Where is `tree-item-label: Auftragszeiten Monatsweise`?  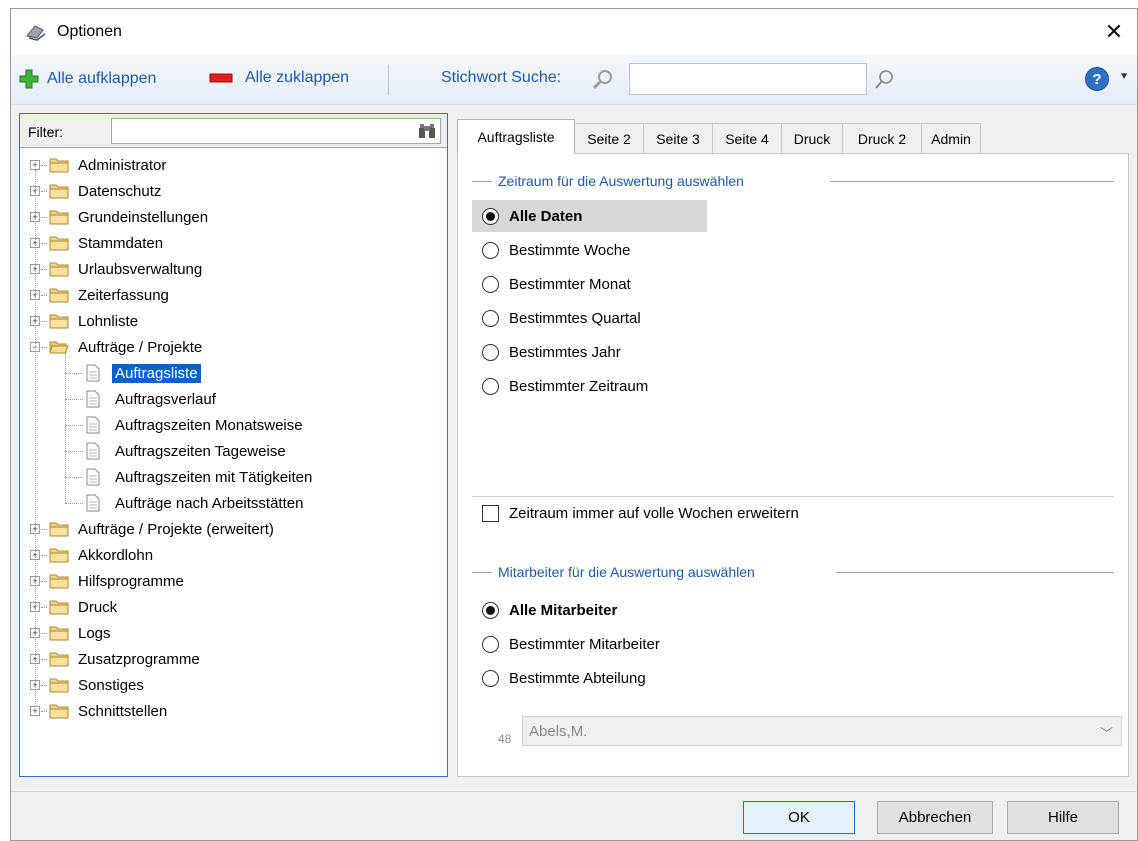 tree-item-label: Auftragszeiten Monatsweise is located at coordinates (209, 425).